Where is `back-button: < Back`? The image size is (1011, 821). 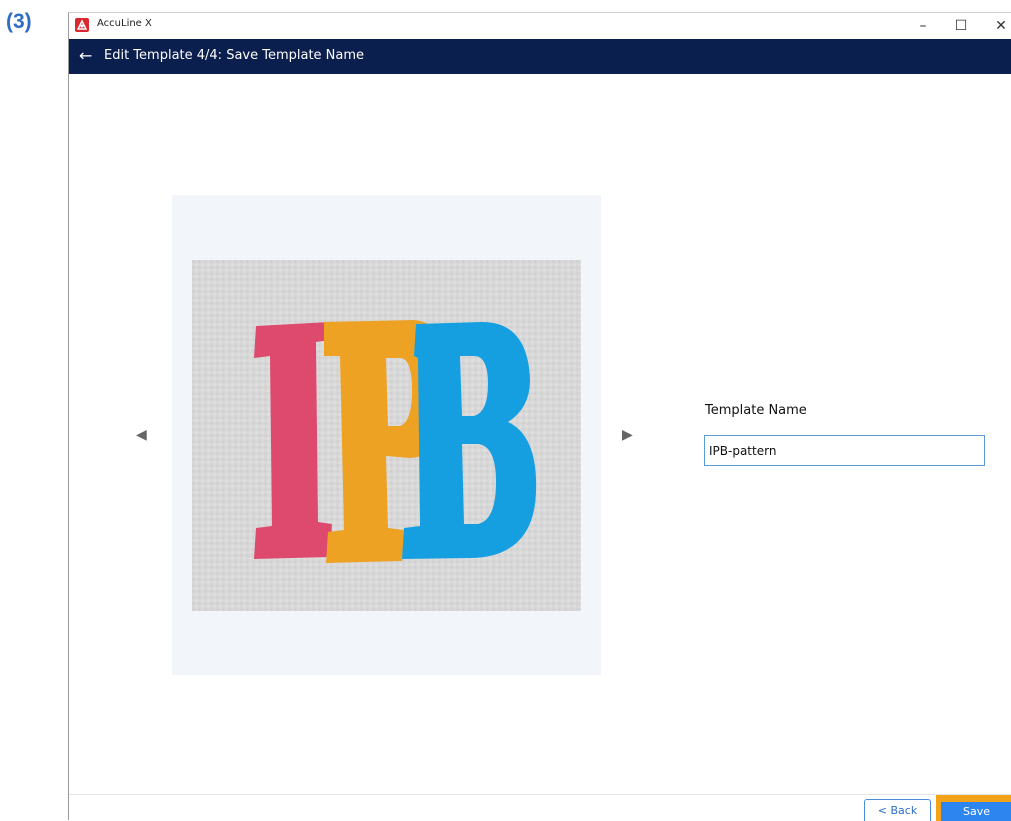 back-button: < Back is located at coordinates (897, 810).